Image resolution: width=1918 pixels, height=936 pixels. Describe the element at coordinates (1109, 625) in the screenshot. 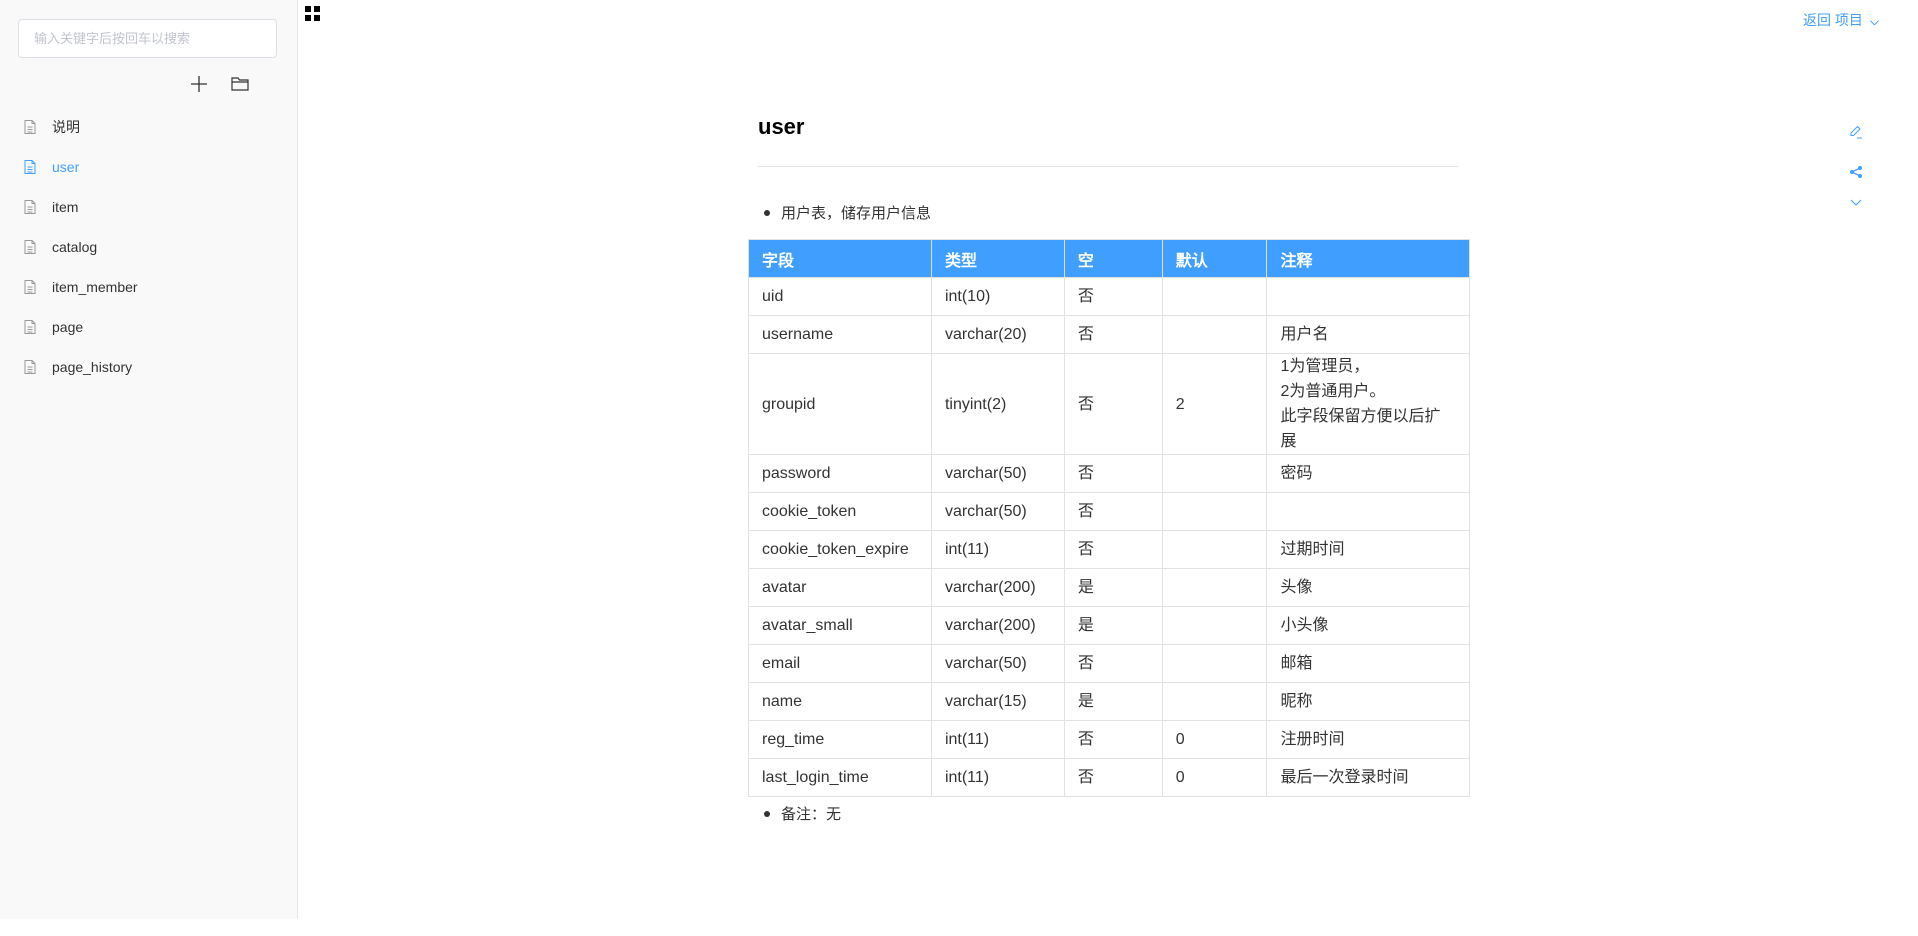

I see `table-row: avatar_small varchar(200) 是 小头像` at that location.